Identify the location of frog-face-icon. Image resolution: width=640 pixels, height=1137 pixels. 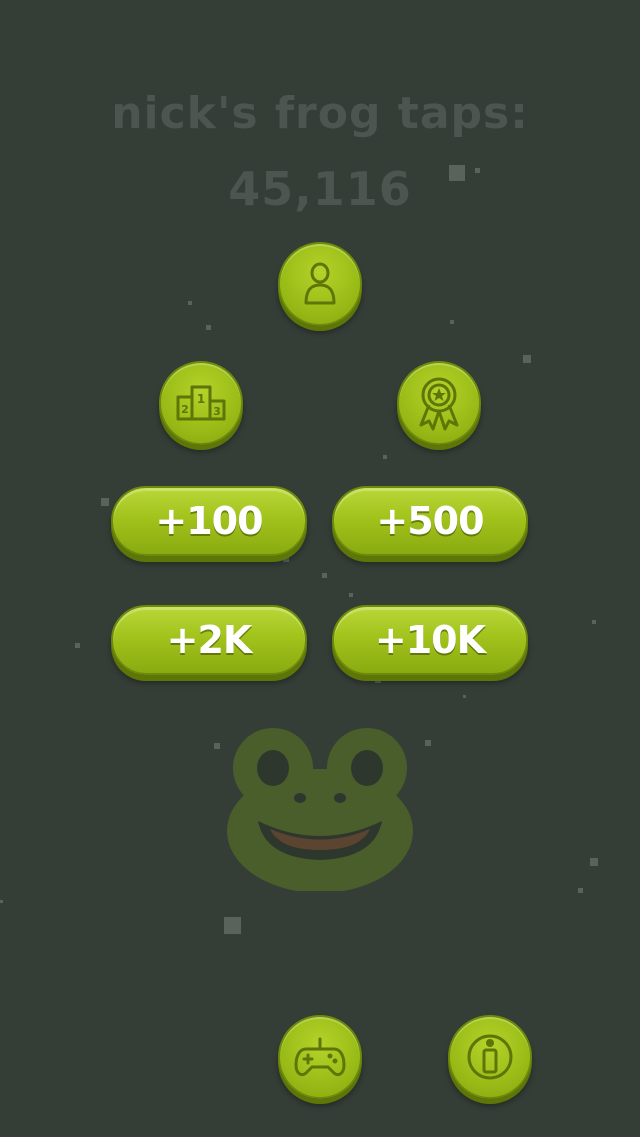
(320, 808).